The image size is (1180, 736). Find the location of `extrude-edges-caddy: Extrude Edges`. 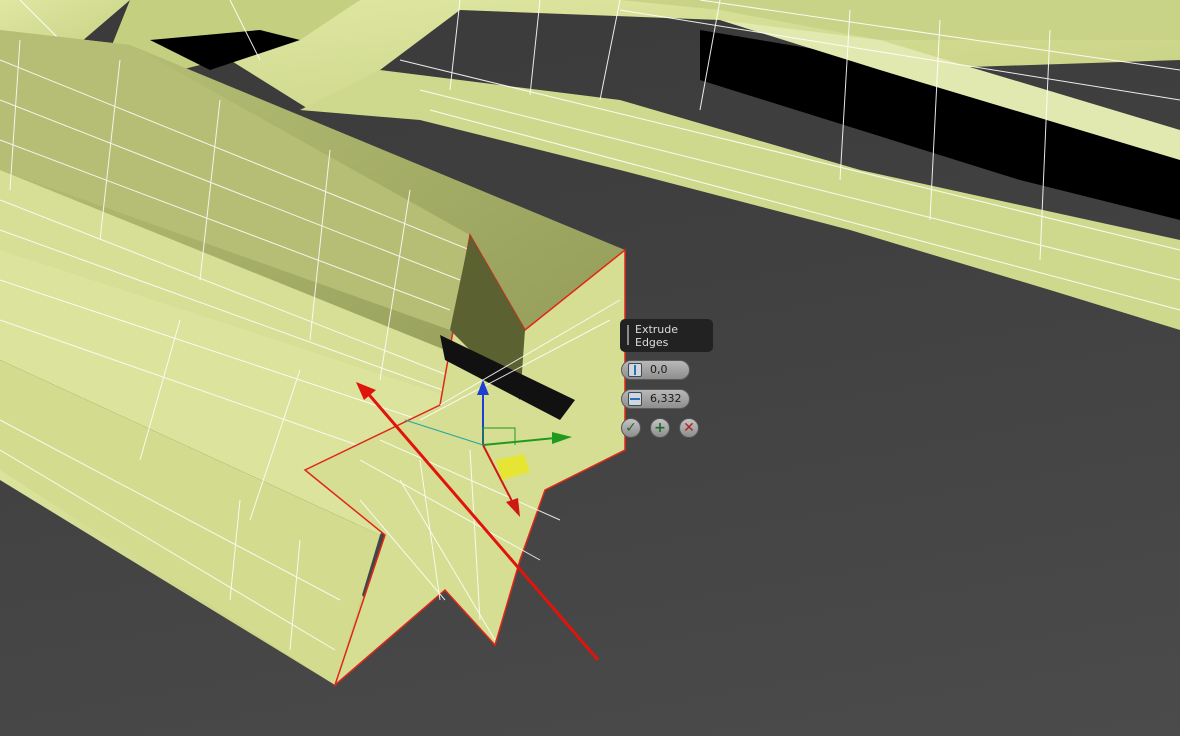

extrude-edges-caddy: Extrude Edges is located at coordinates (666, 335).